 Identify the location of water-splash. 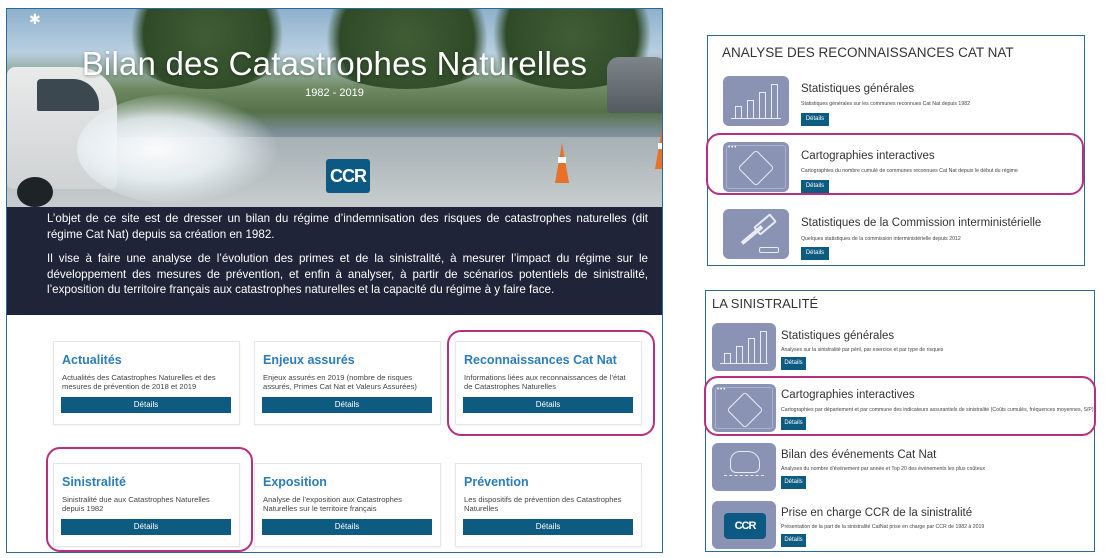
(177, 149).